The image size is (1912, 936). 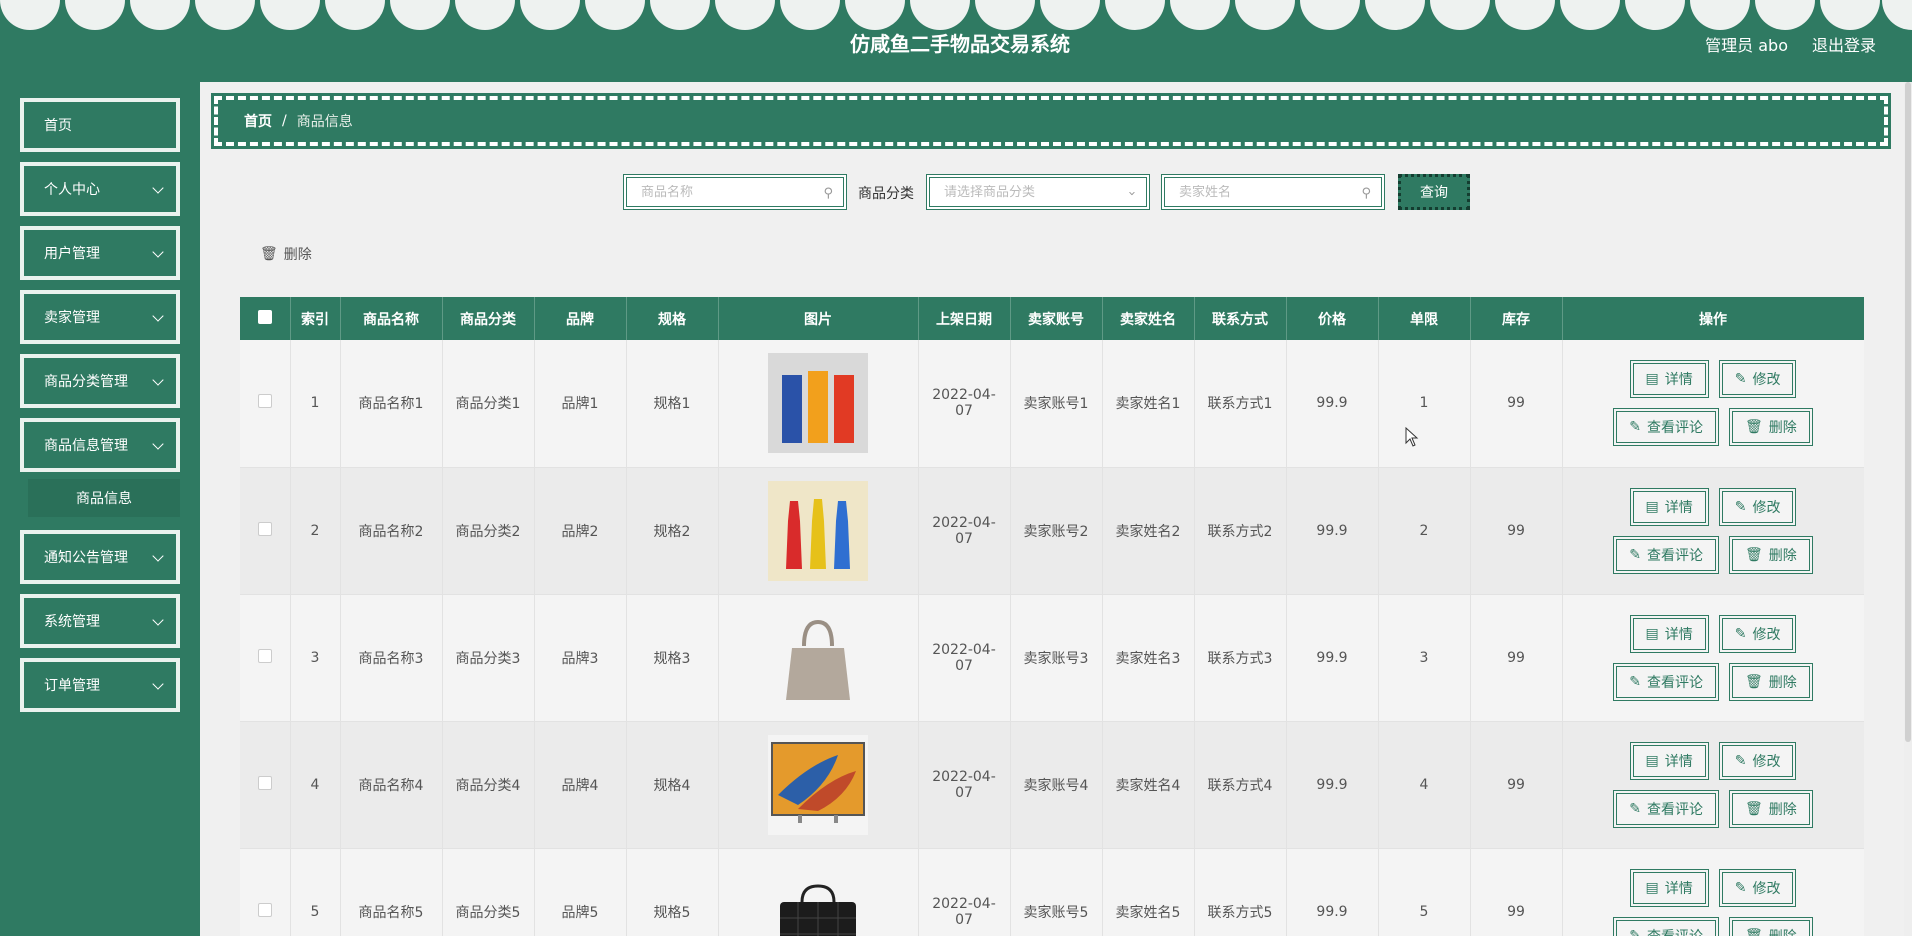 What do you see at coordinates (315, 318) in the screenshot?
I see `col-header-index: 索引` at bounding box center [315, 318].